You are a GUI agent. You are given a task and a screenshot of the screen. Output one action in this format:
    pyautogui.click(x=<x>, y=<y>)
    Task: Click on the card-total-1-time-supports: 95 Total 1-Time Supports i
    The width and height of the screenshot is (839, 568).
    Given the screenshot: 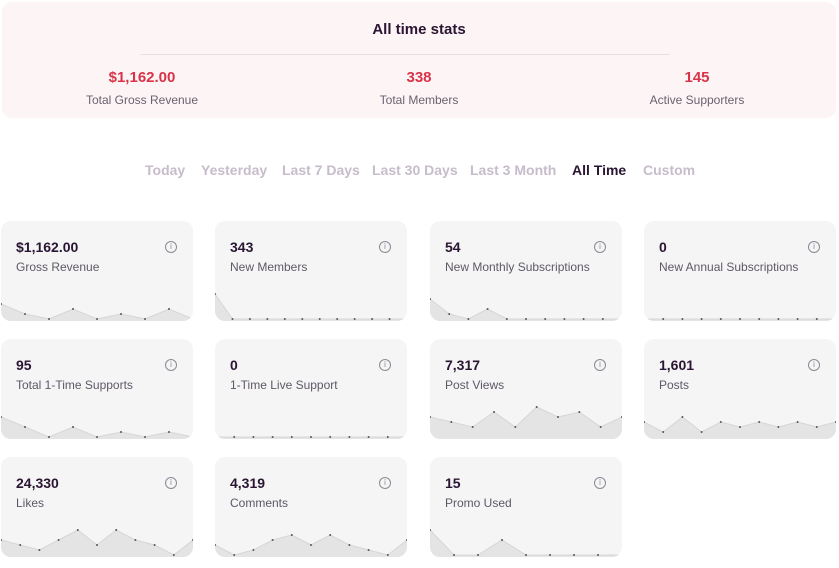 What is the action you would take?
    pyautogui.click(x=97, y=389)
    